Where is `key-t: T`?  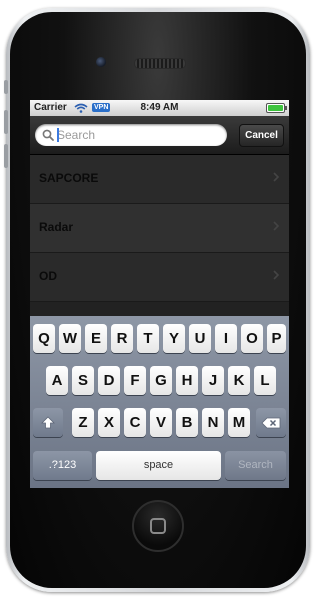 key-t: T is located at coordinates (148, 338).